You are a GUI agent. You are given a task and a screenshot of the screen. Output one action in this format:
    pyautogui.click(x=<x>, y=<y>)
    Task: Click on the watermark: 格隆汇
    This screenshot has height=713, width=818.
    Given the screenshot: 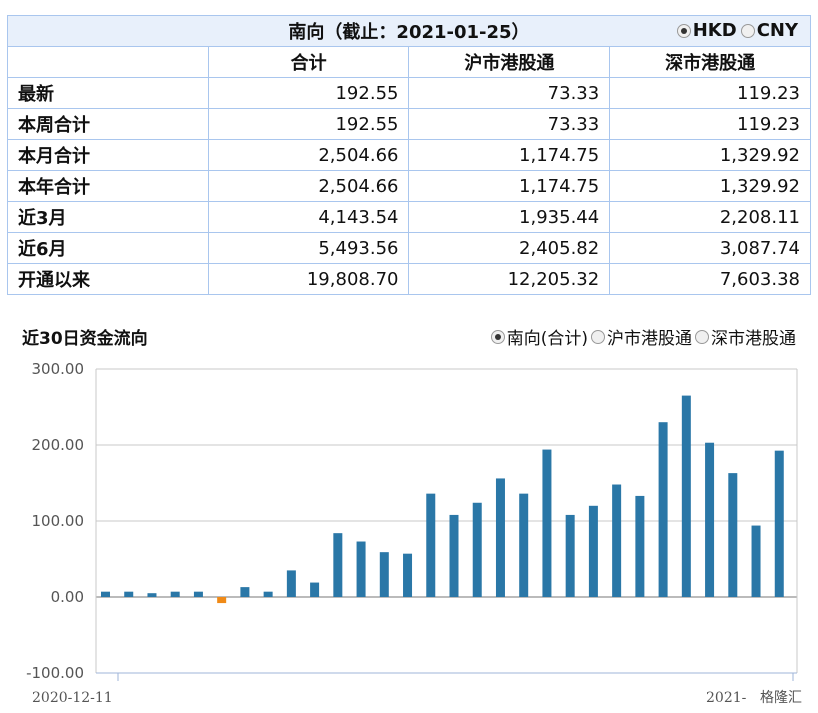 What is the action you would take?
    pyautogui.click(x=781, y=698)
    